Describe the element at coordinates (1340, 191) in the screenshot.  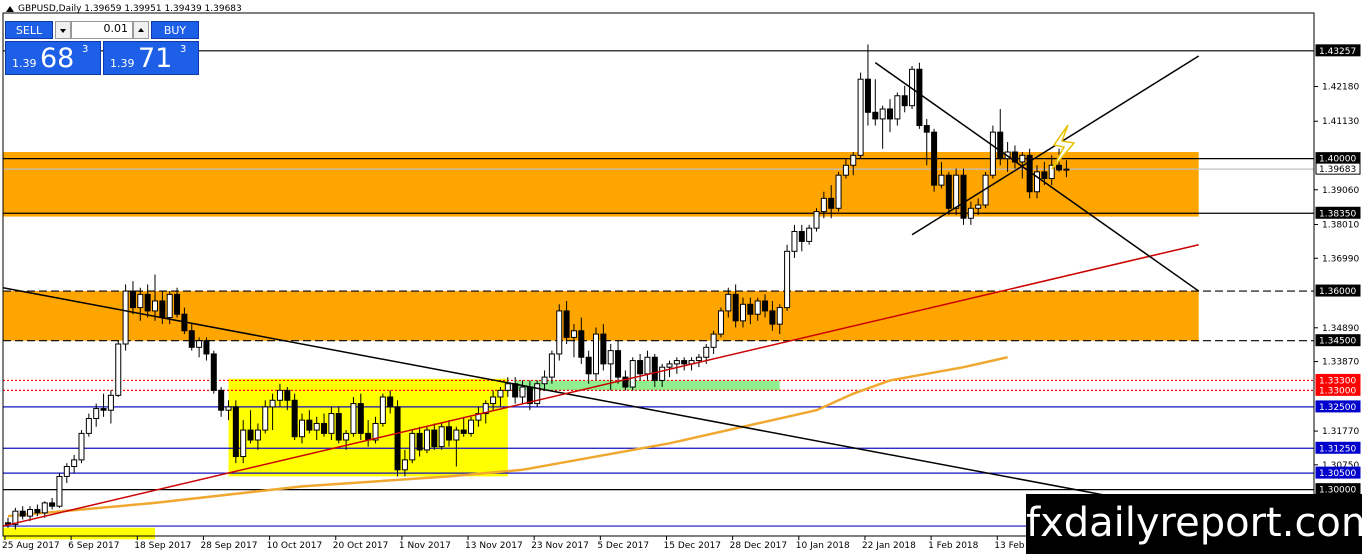
I see `y-tick-label-2: 1.39060` at that location.